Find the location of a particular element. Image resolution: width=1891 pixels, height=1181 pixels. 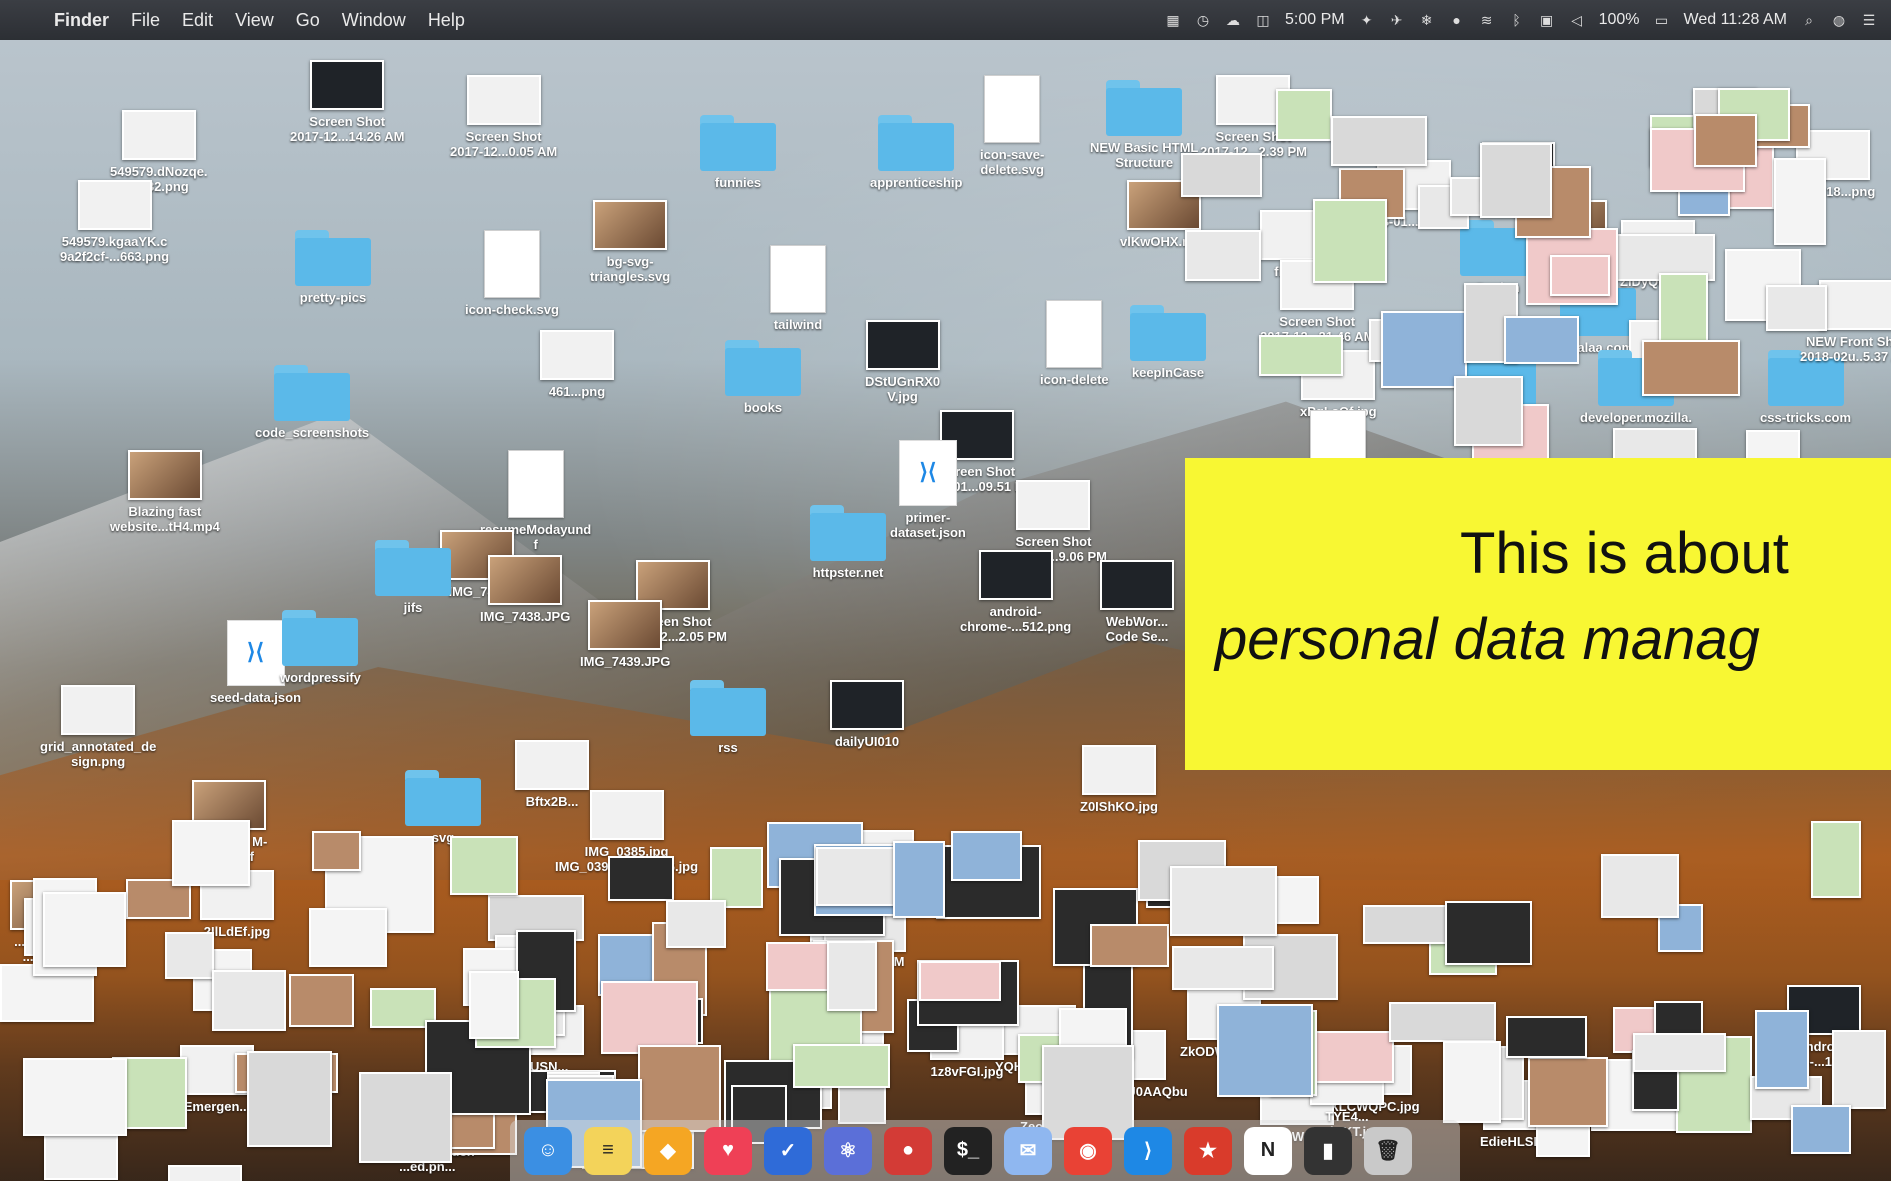

time-widget: 5:00 PM is located at coordinates (1315, 20).